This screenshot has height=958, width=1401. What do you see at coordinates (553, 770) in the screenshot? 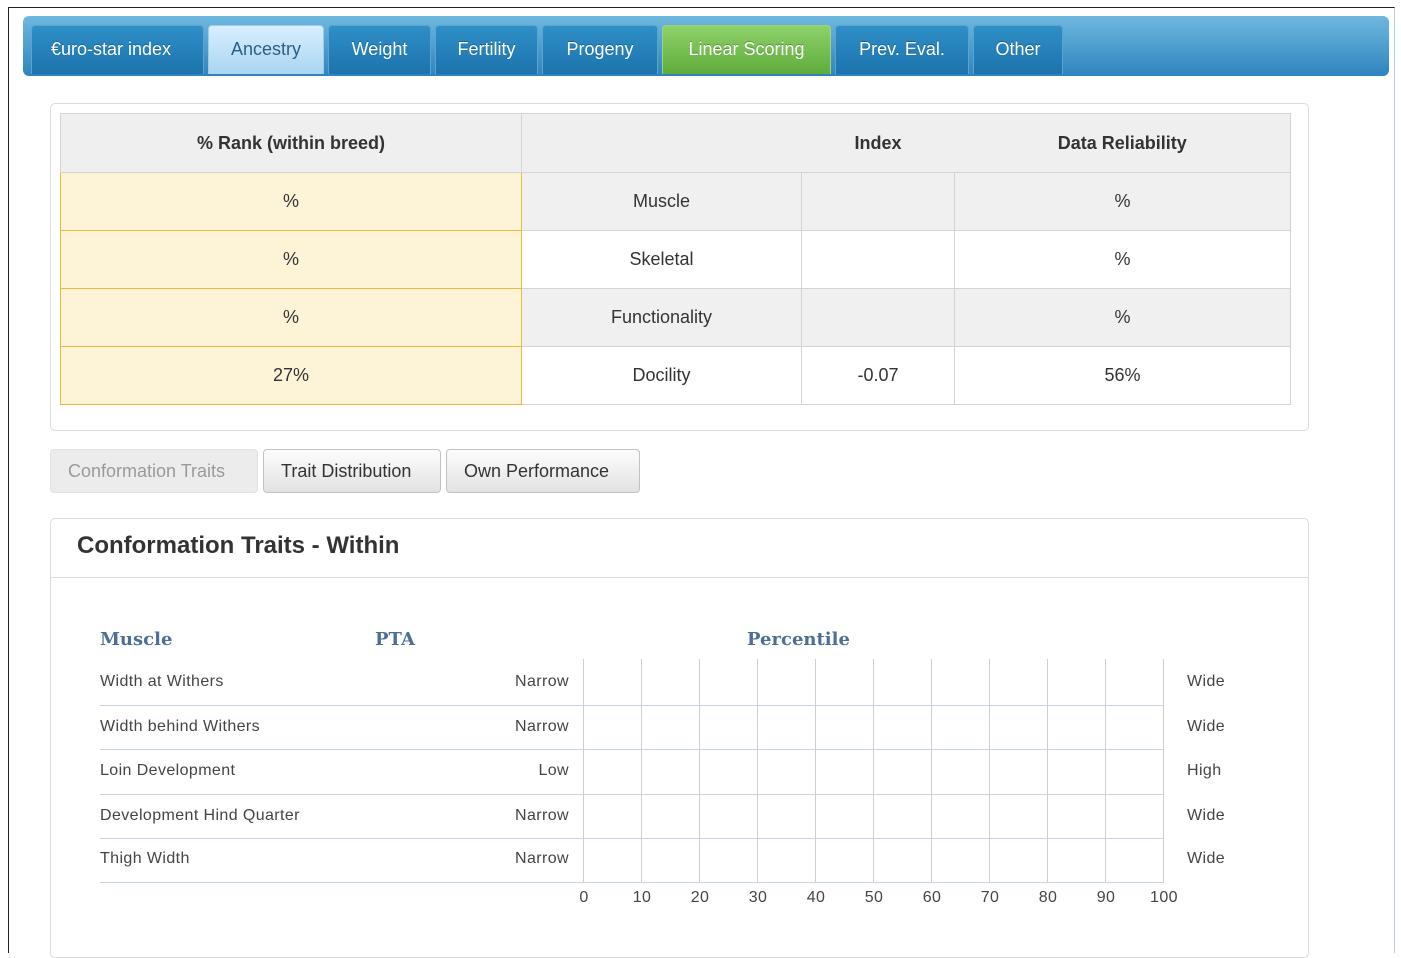
I see `trait-low-label: Low` at bounding box center [553, 770].